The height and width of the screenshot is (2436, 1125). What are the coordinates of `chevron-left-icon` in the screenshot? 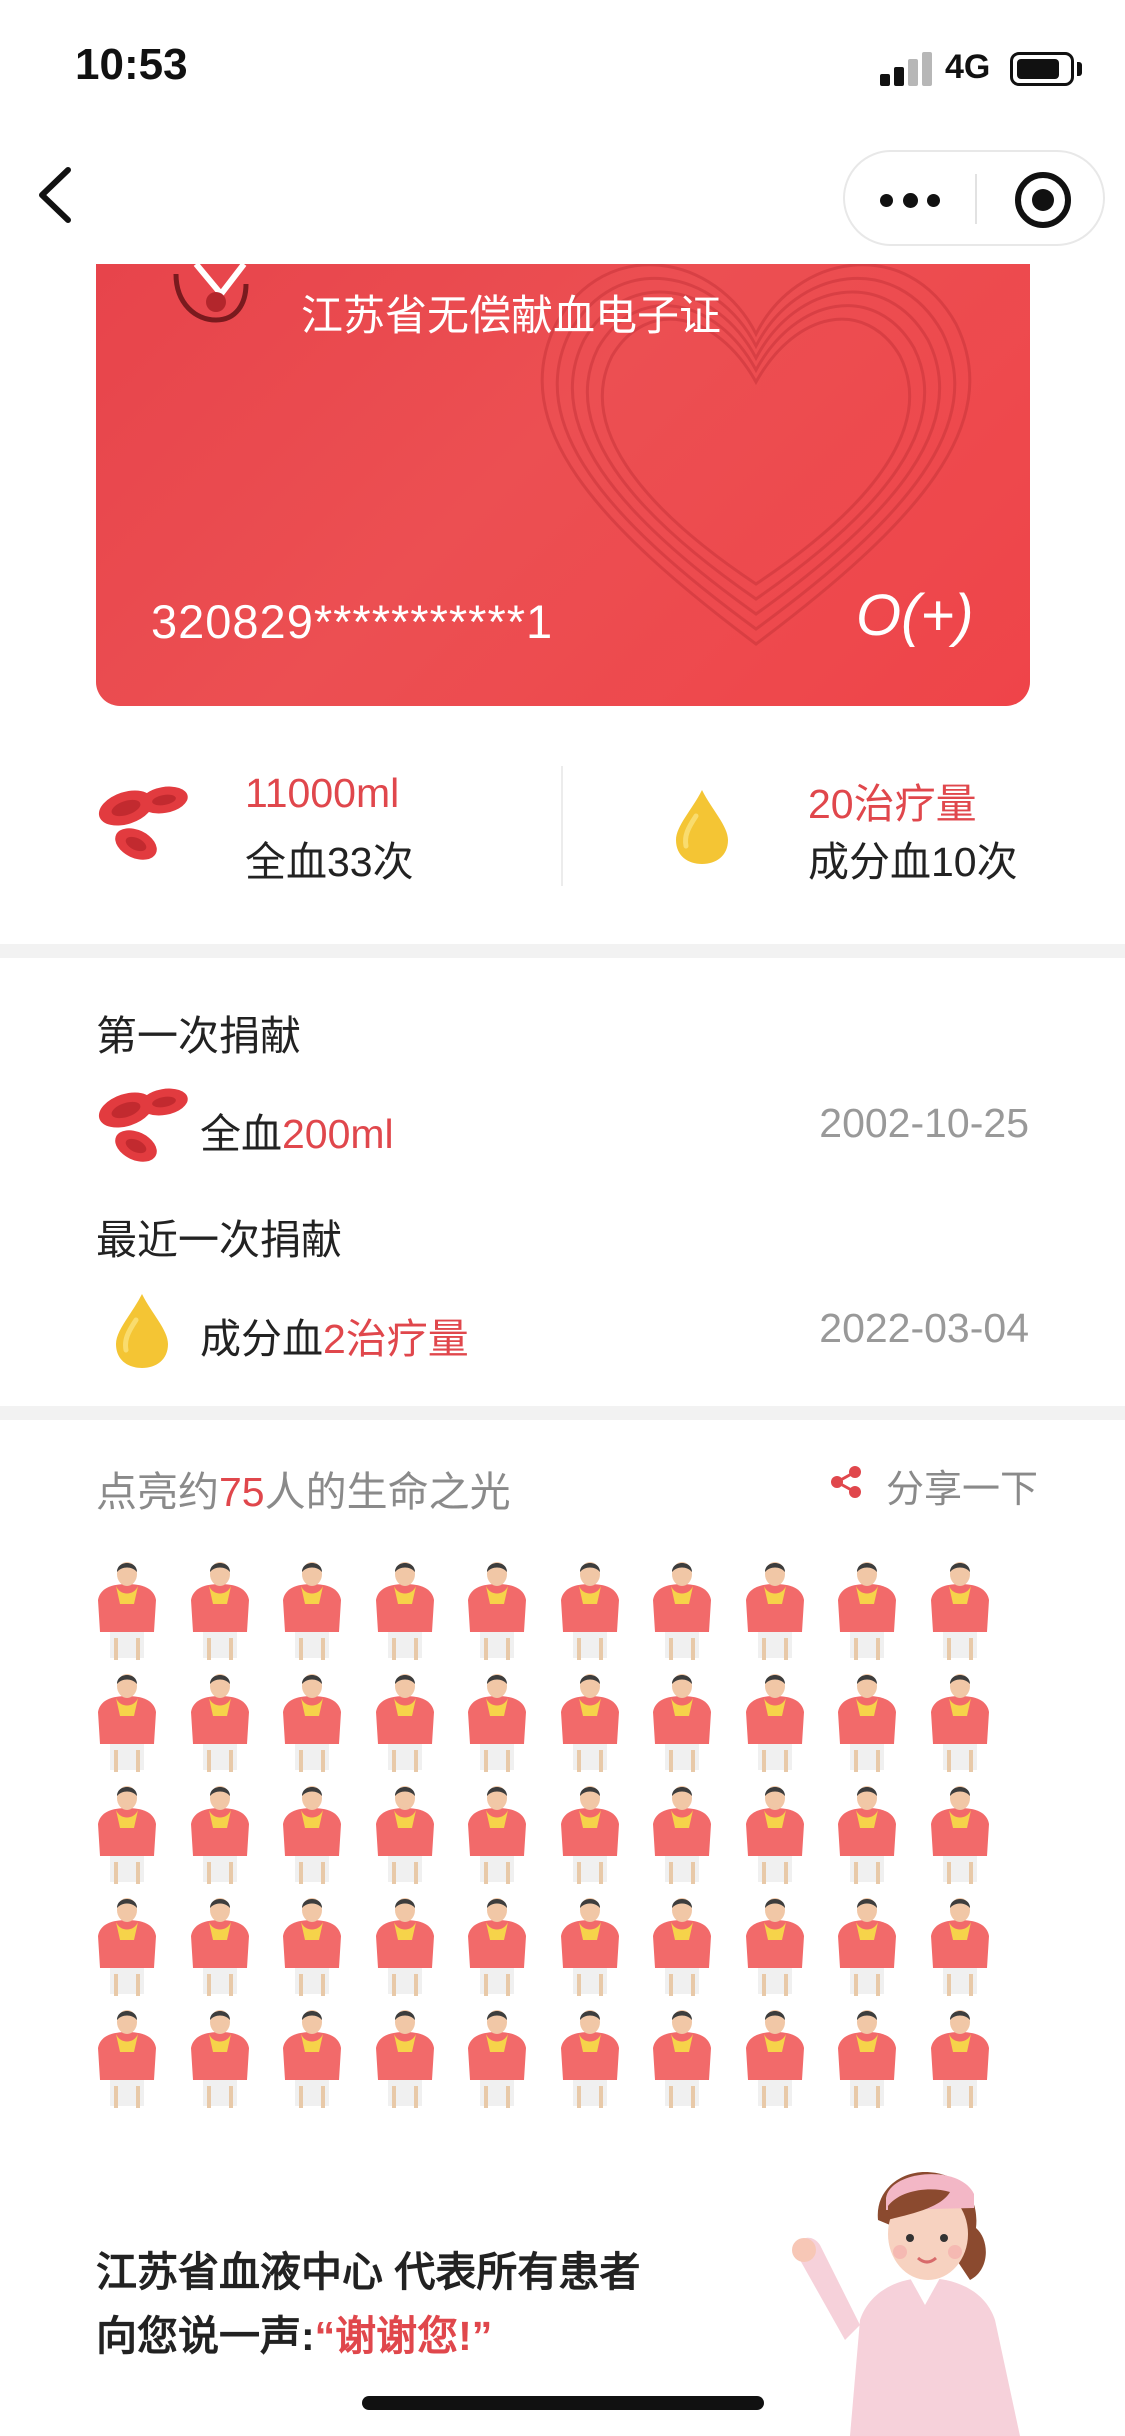 It's located at (55, 195).